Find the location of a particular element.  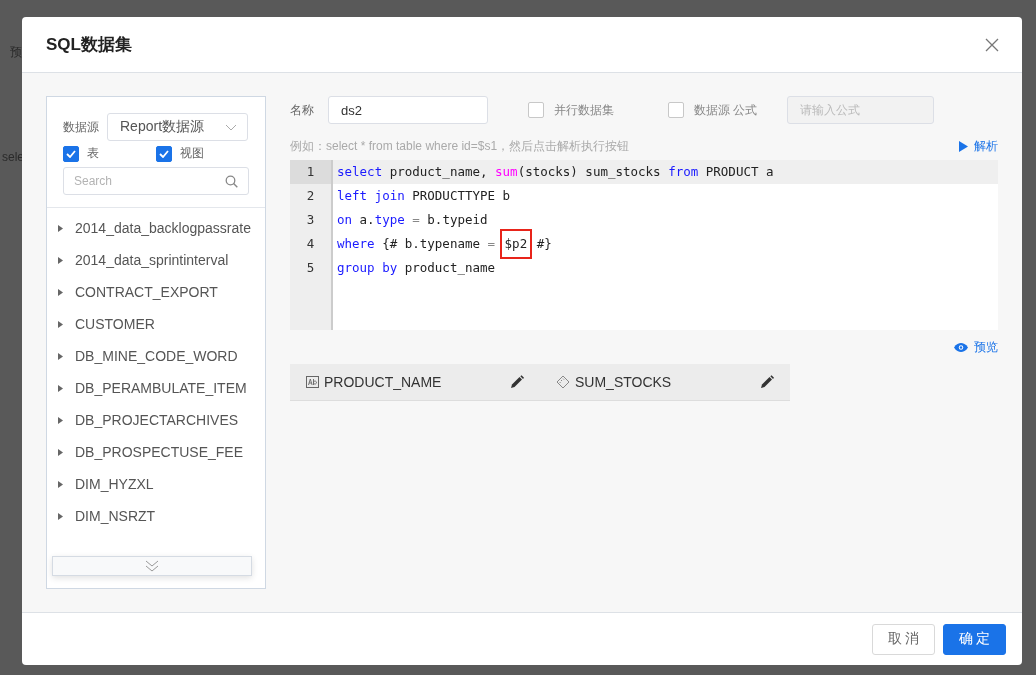

line-number: 1 is located at coordinates (310, 172).